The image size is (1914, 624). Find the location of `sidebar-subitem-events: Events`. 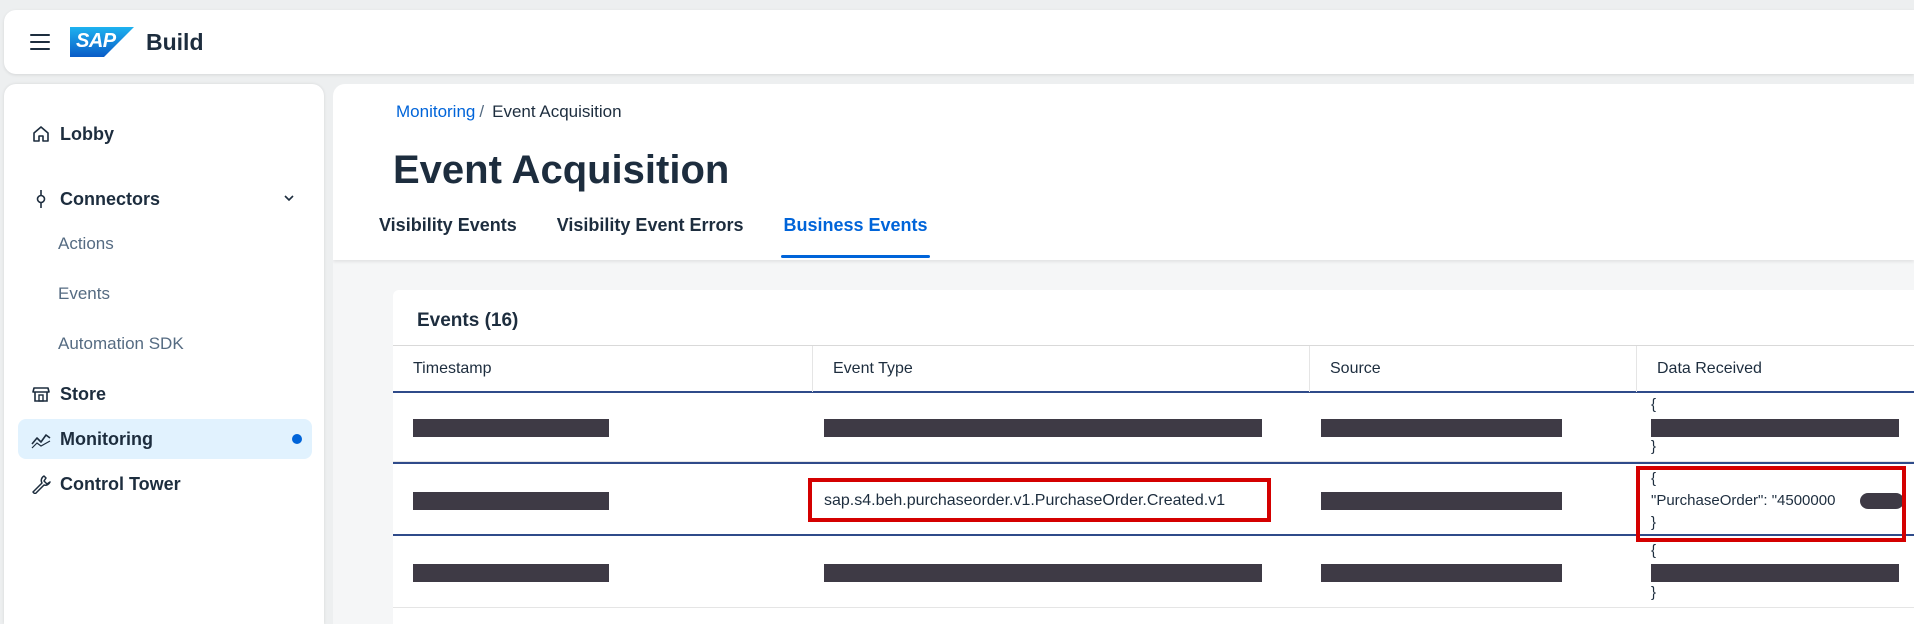

sidebar-subitem-events: Events is located at coordinates (84, 294).